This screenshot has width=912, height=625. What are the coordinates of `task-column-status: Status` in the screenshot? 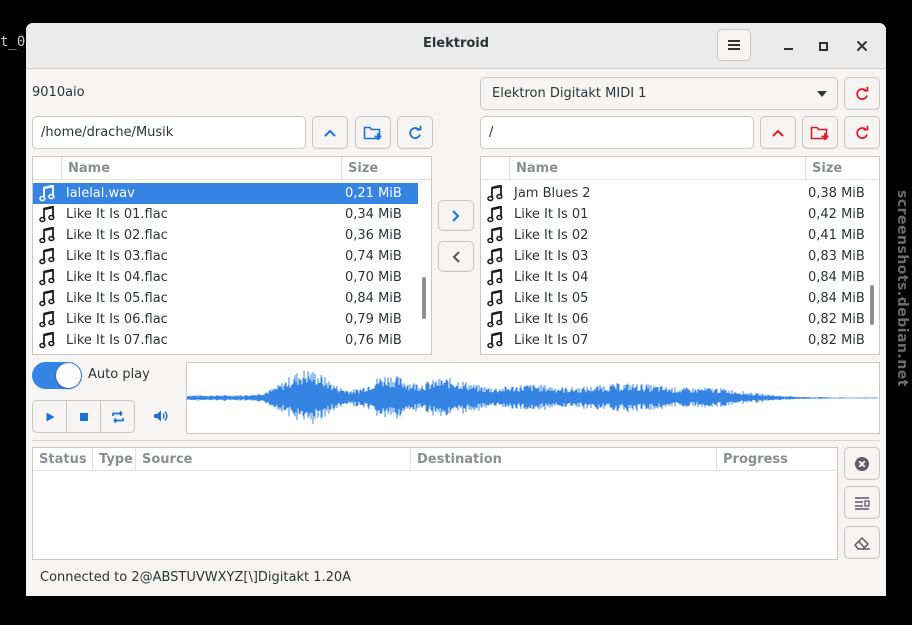 It's located at (62, 459).